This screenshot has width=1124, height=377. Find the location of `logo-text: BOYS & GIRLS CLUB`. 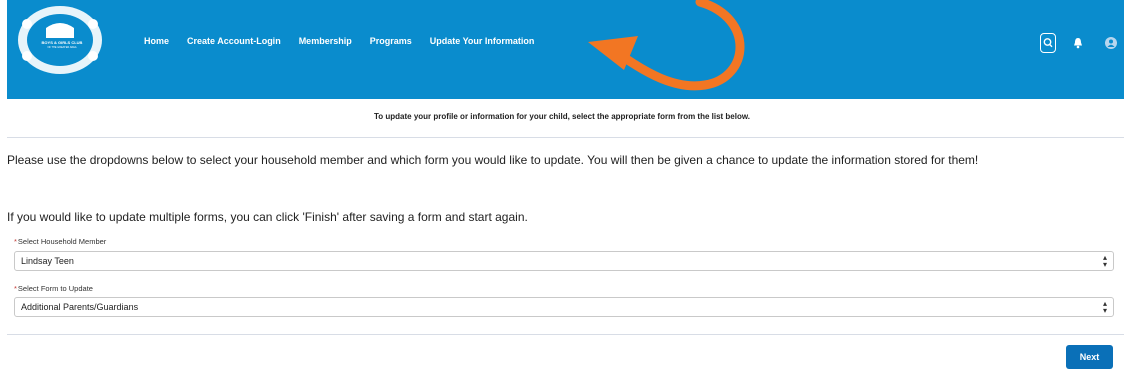

logo-text: BOYS & GIRLS CLUB is located at coordinates (62, 42).